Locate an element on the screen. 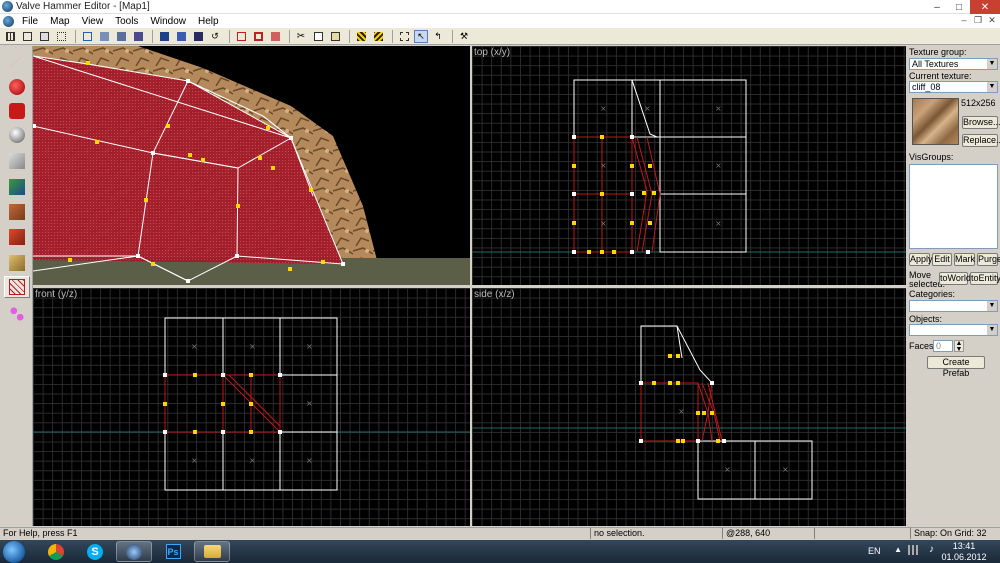 This screenshot has width=1000, height=563. texture-application-tool is located at coordinates (17, 187).